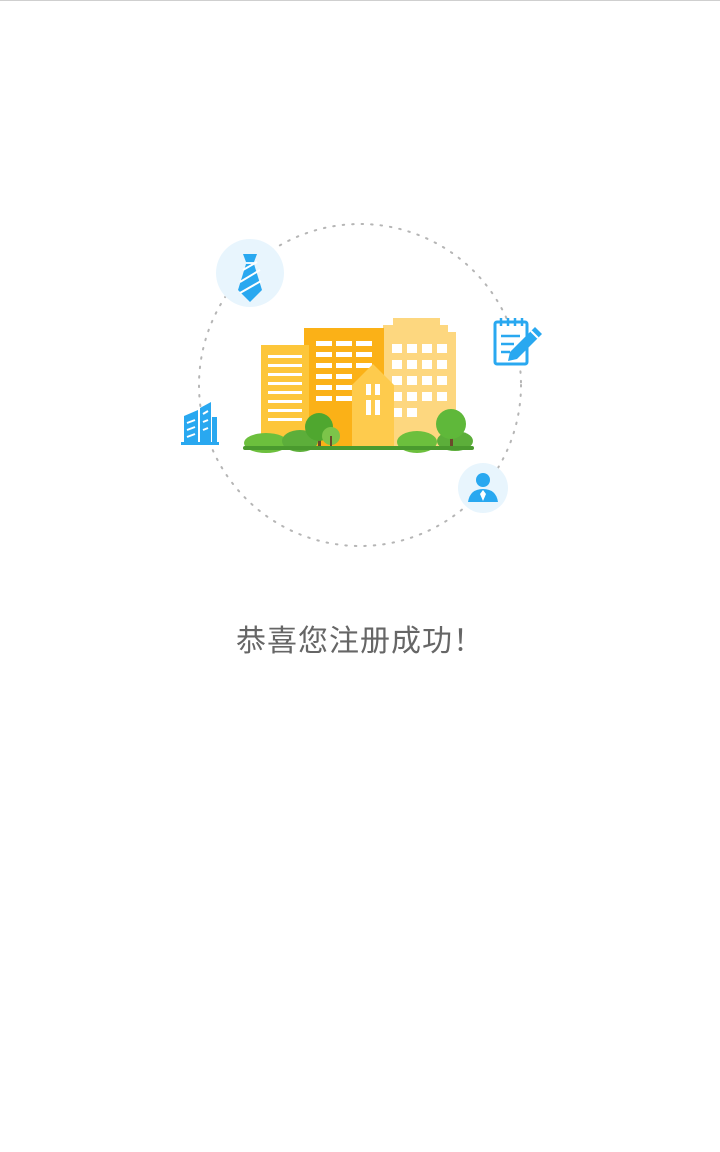 This screenshot has width=720, height=1152. I want to click on person-icon, so click(483, 488).